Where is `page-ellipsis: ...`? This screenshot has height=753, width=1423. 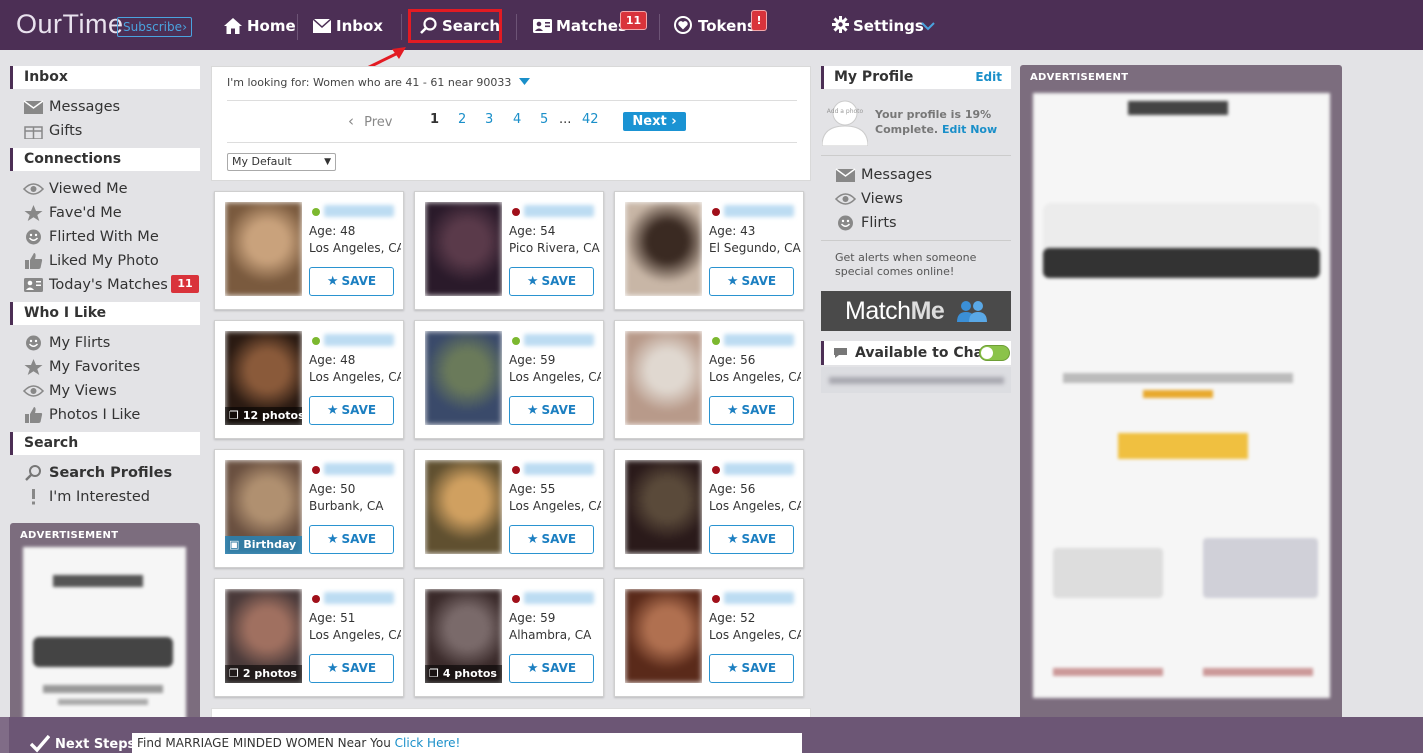 page-ellipsis: ... is located at coordinates (565, 119).